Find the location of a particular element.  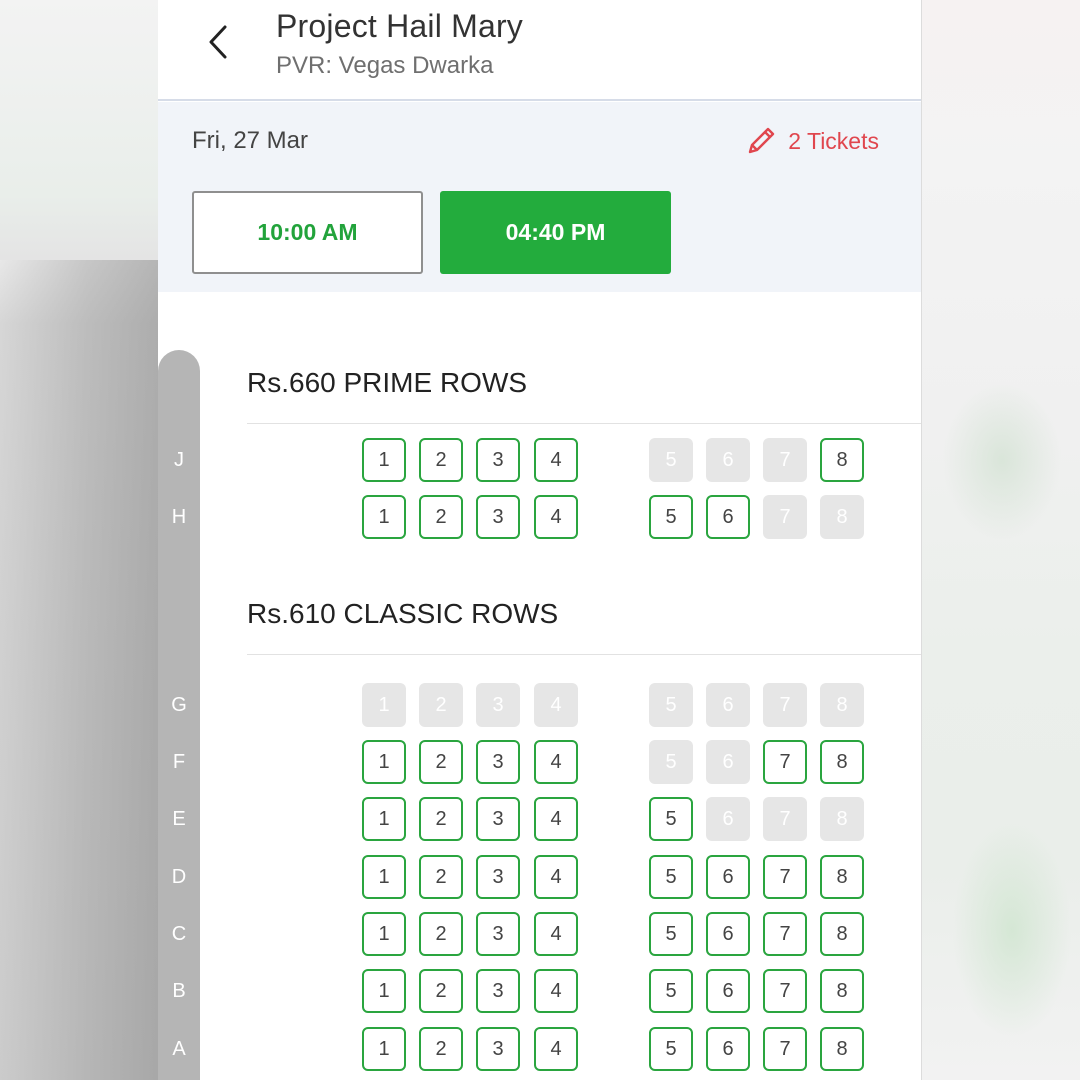

backdrop-right is located at coordinates (1001, 540).